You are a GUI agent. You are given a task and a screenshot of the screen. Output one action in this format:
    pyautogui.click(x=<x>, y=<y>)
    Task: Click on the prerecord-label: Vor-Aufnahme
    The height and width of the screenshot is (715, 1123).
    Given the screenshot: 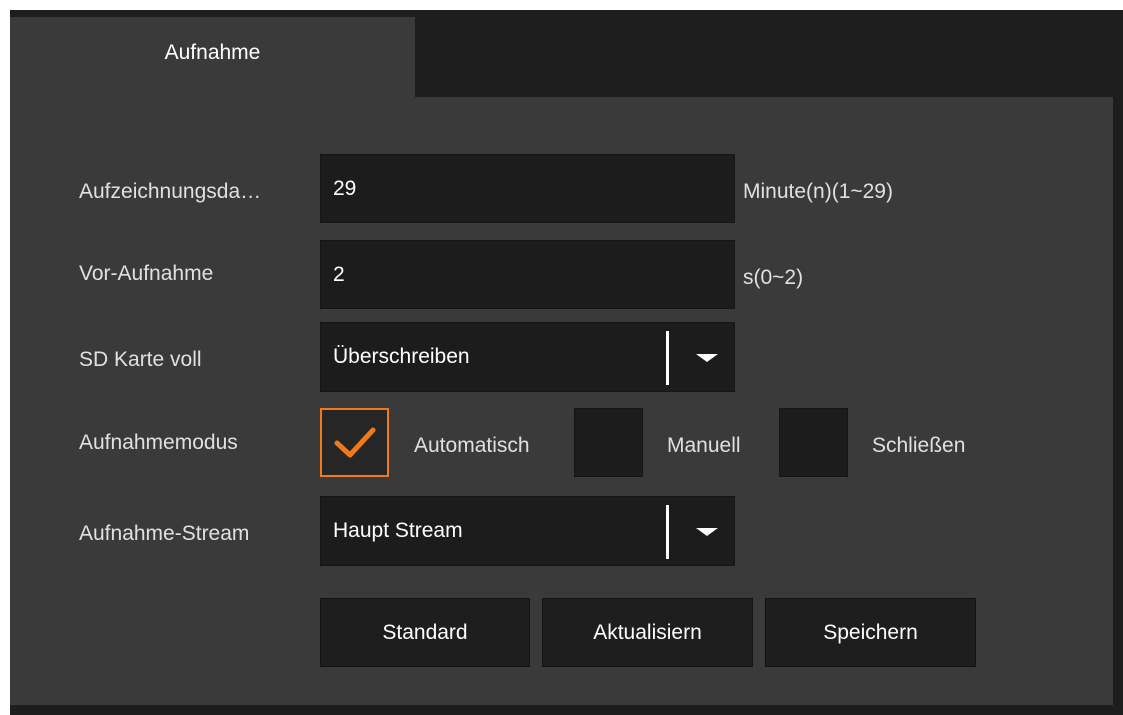 What is the action you would take?
    pyautogui.click(x=146, y=273)
    